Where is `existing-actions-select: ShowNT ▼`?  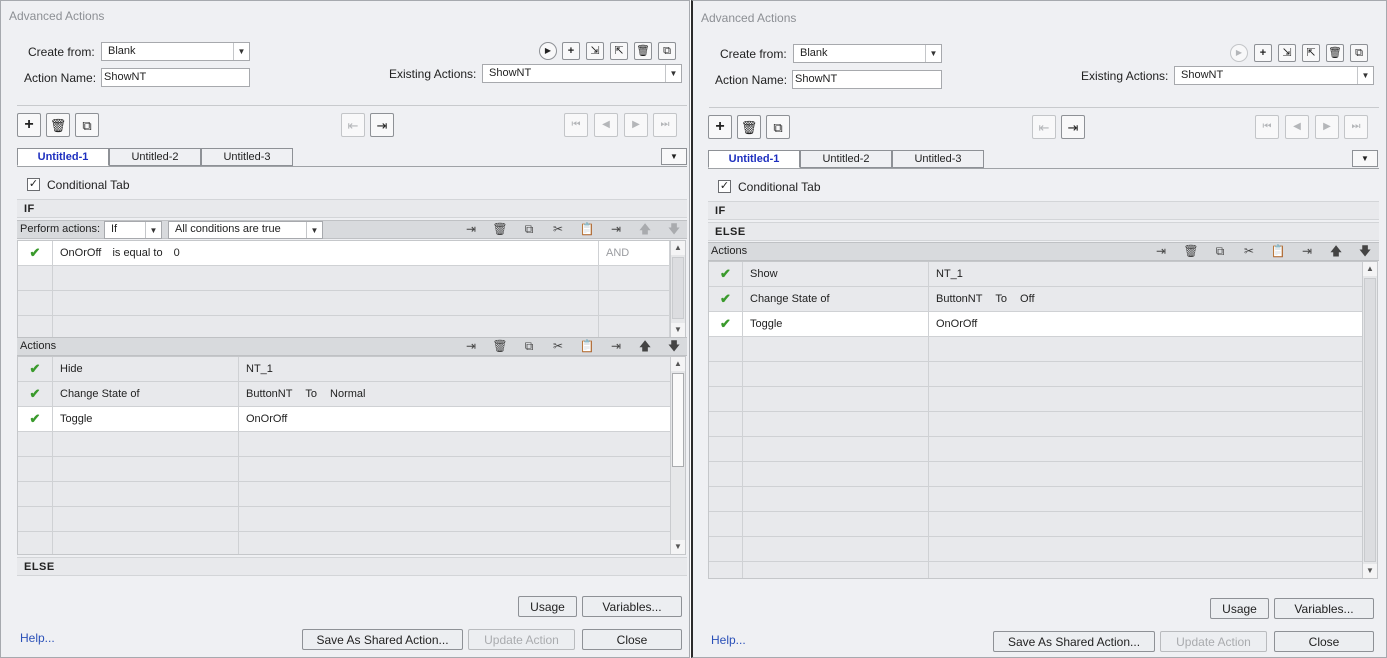
existing-actions-select: ShowNT ▼ is located at coordinates (1274, 75).